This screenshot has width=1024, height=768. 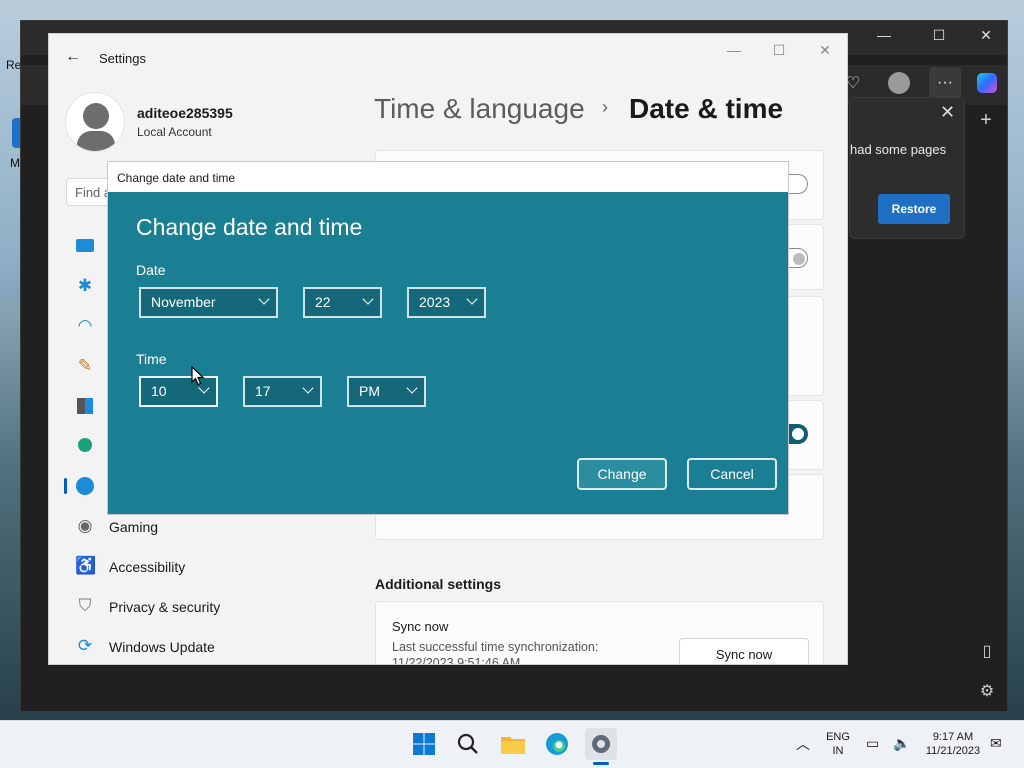 I want to click on page-title: Date & time, so click(x=706, y=108).